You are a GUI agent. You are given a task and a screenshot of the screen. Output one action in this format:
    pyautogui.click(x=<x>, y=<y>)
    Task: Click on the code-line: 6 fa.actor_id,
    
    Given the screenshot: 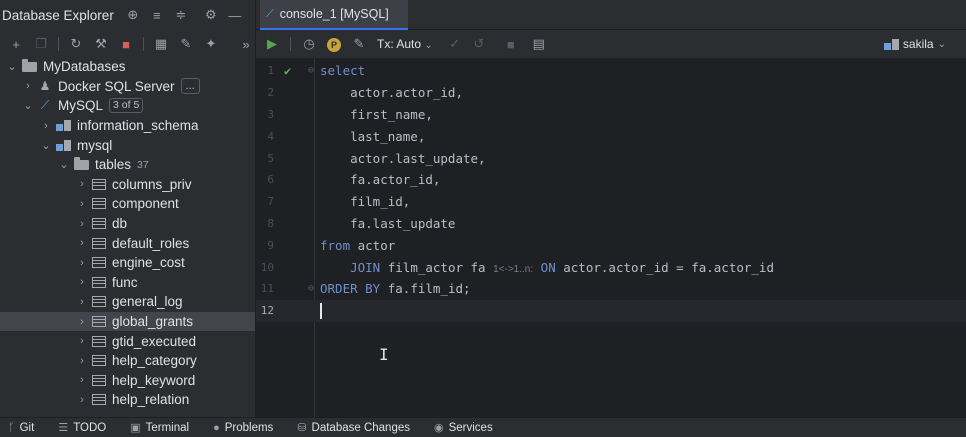 What is the action you would take?
    pyautogui.click(x=611, y=180)
    